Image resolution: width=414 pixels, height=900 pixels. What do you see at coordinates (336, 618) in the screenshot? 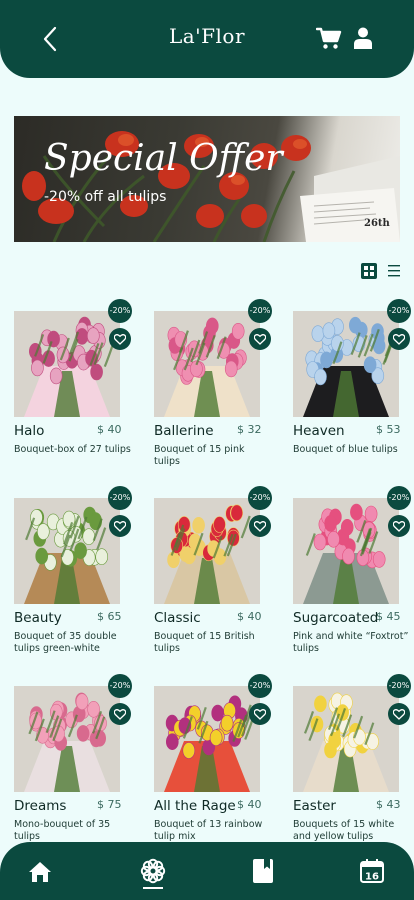
I see `product-name: Sugarcoated` at bounding box center [336, 618].